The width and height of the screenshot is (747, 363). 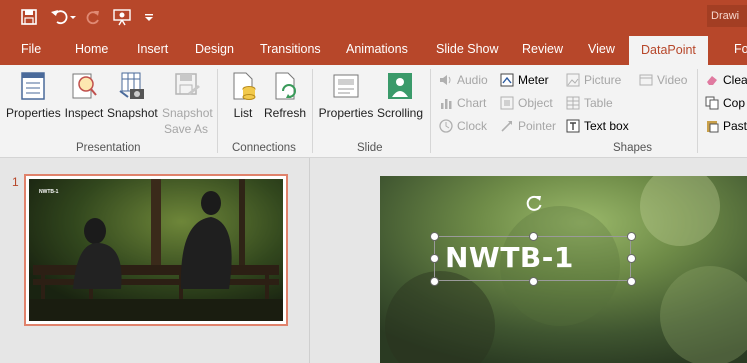 I want to click on customize-icon, so click(x=149, y=17).